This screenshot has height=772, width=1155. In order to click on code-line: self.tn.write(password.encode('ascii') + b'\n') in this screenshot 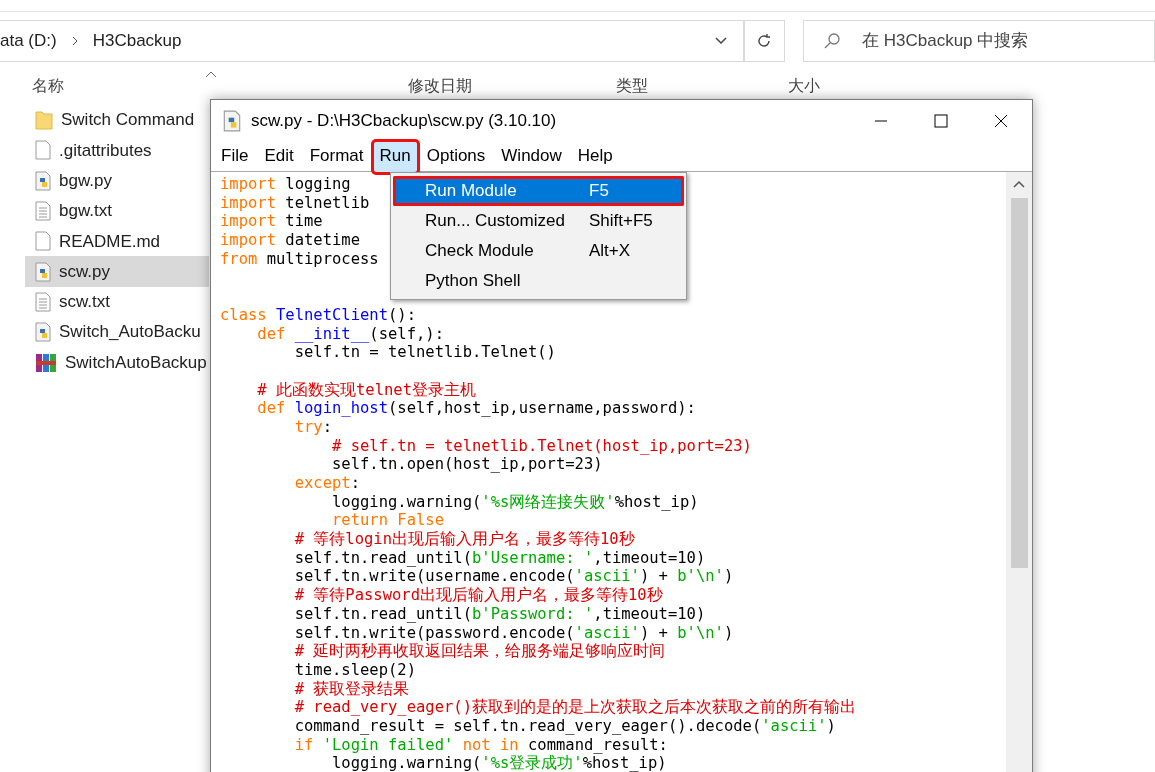, I will do `click(513, 632)`.